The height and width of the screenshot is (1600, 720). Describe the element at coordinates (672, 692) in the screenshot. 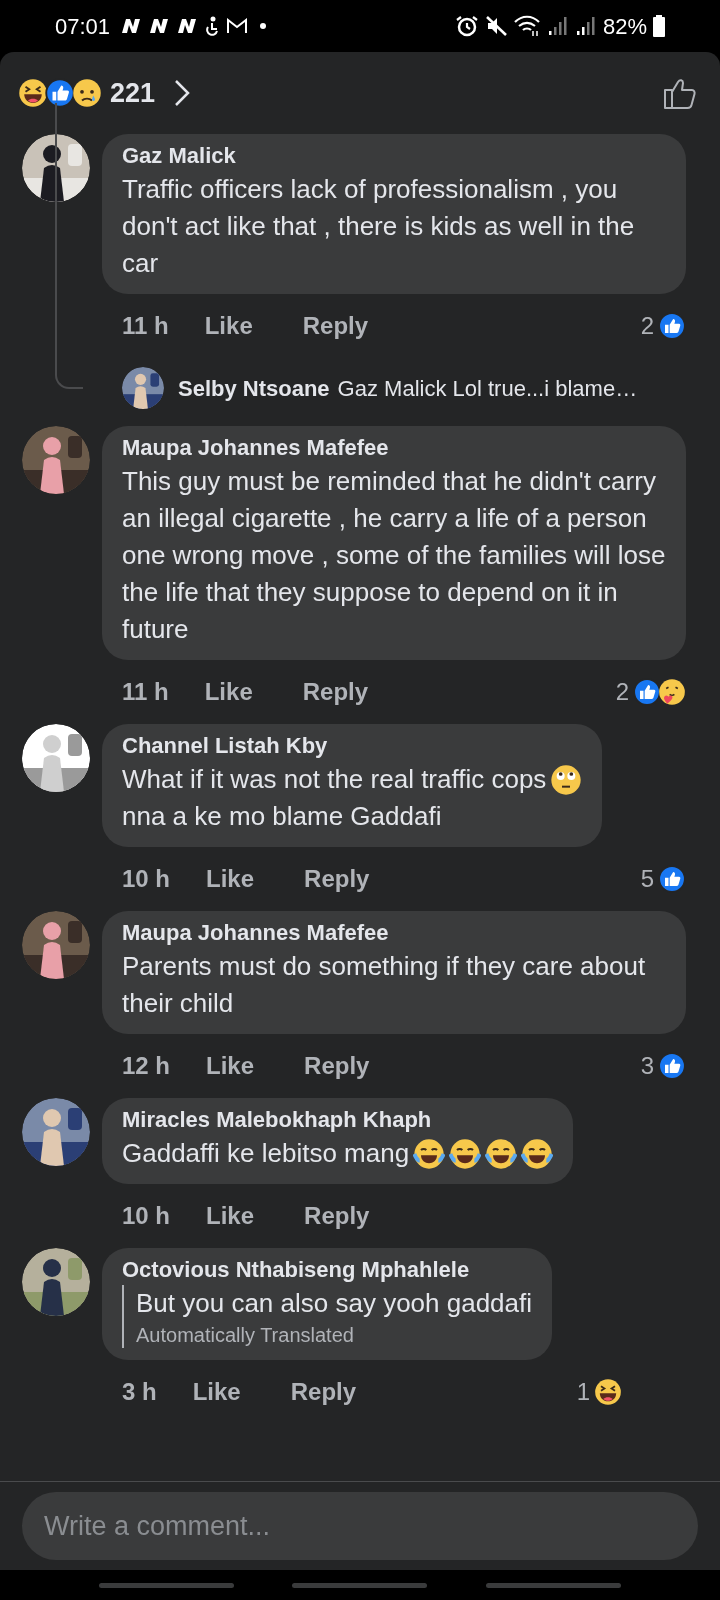

I see `hugging-face-icon` at that location.